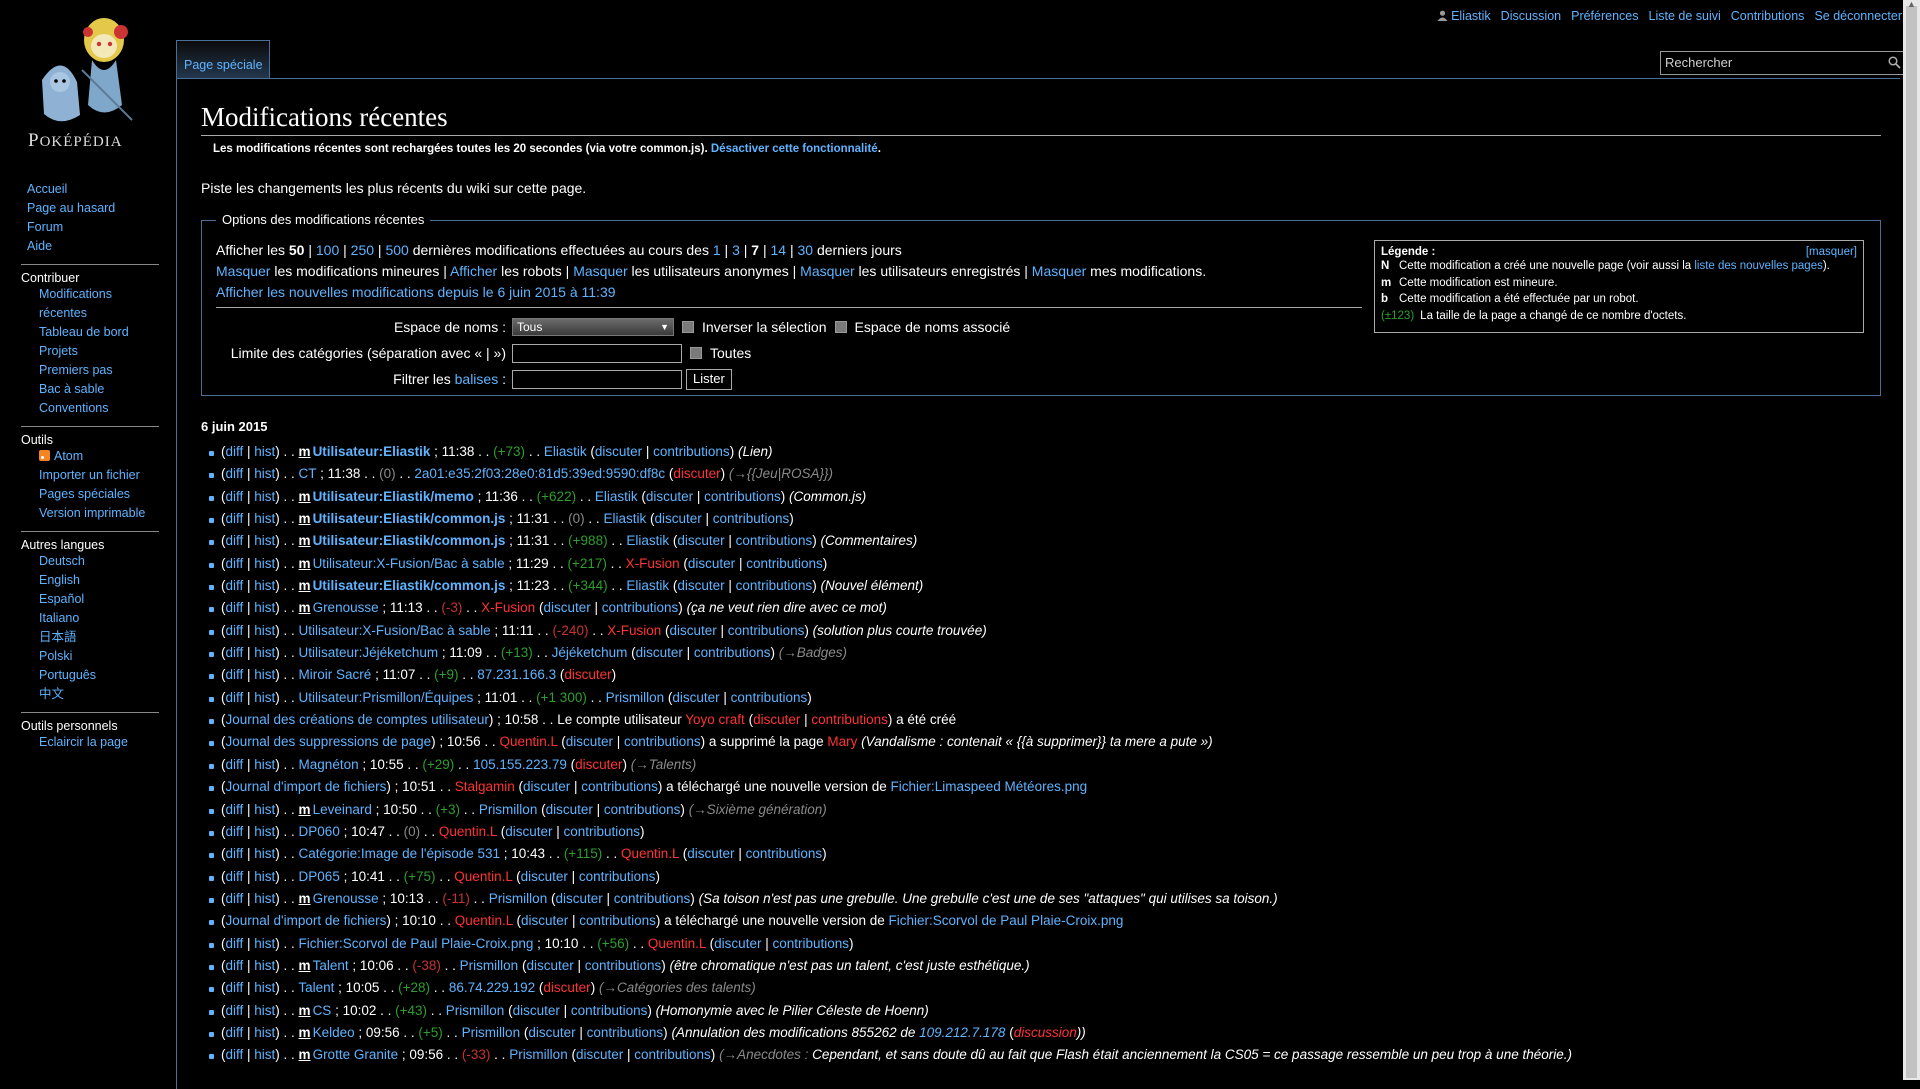  What do you see at coordinates (93, 227) in the screenshot?
I see `sidebar-item-2: Forum` at bounding box center [93, 227].